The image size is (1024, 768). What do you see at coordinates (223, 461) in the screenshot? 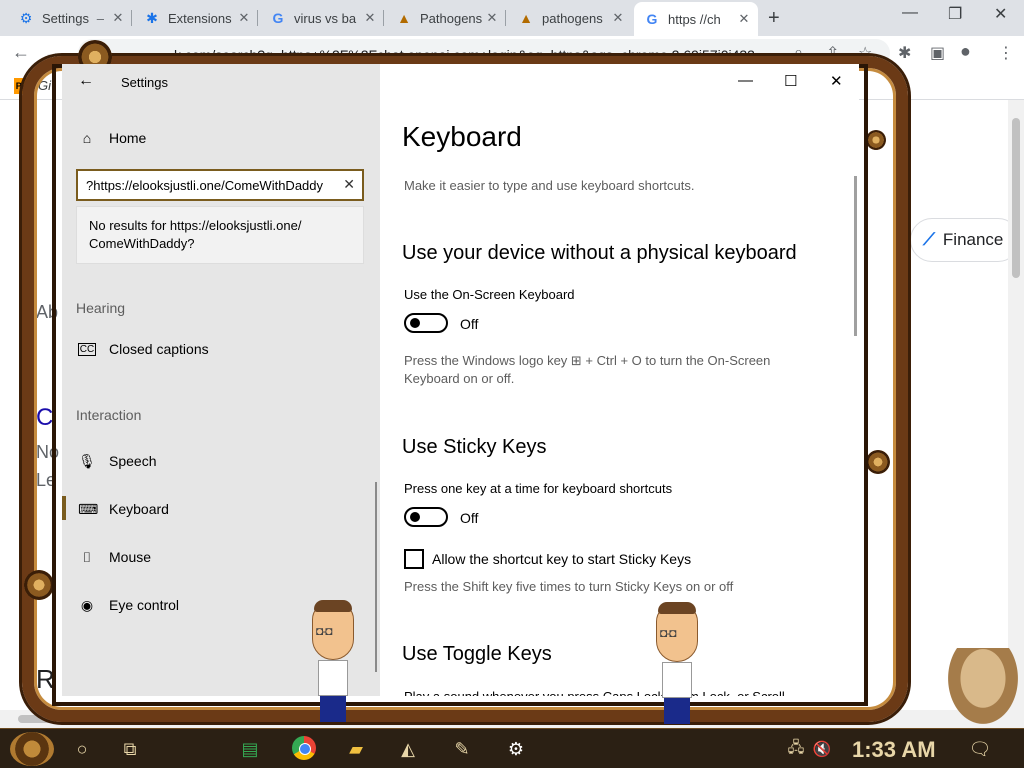
I see `sidebar-item-speech: 🎙 Speech` at bounding box center [223, 461].